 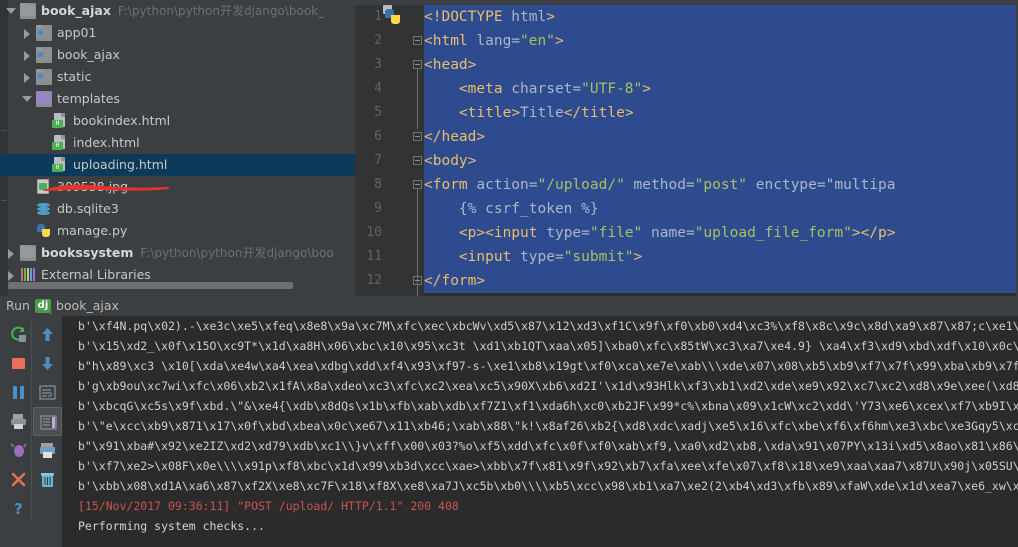 I want to click on arrow-up-icon, so click(x=47, y=334).